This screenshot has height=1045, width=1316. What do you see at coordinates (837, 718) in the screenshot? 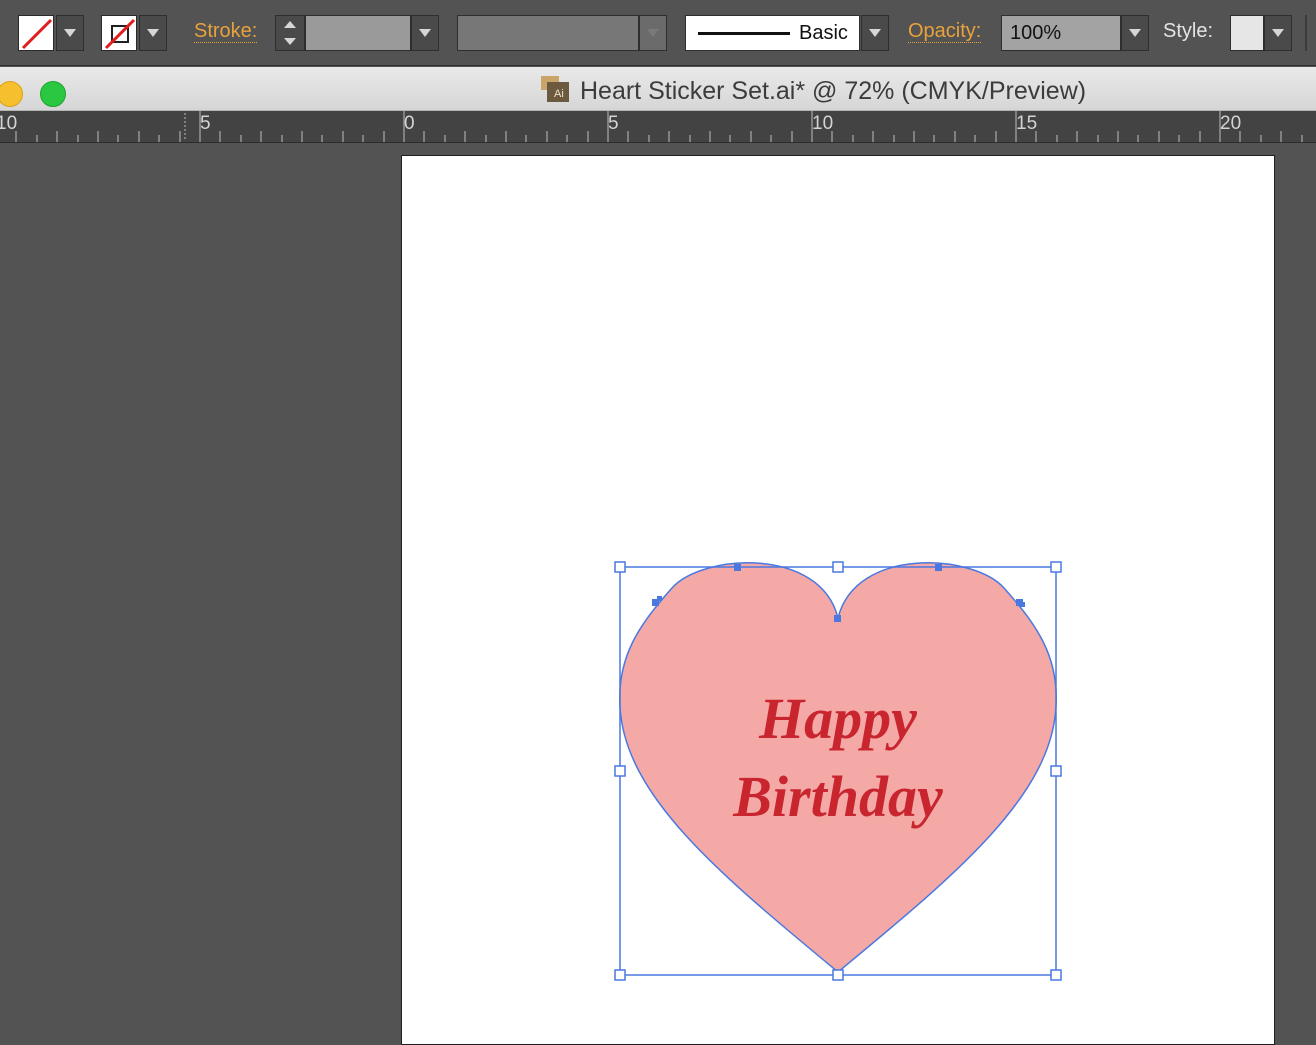
I see `sticker-text-line1: Happy` at bounding box center [837, 718].